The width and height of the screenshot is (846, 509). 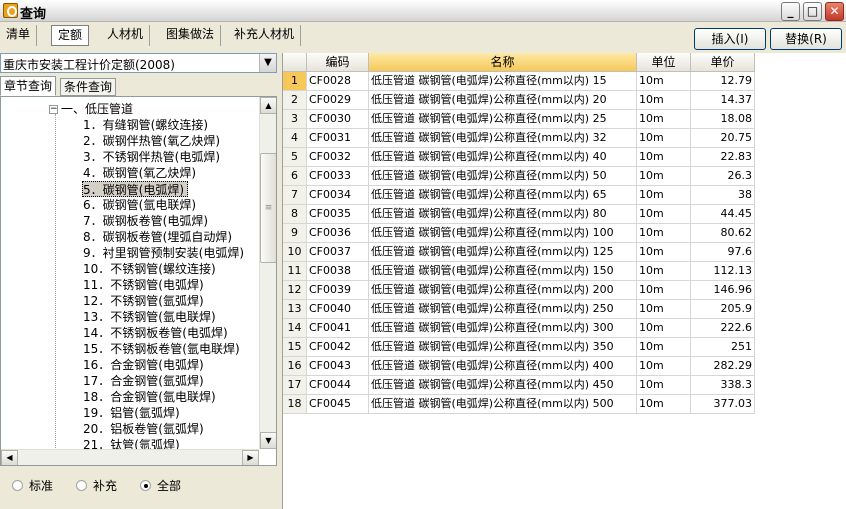 I want to click on row-index: 6, so click(x=295, y=176).